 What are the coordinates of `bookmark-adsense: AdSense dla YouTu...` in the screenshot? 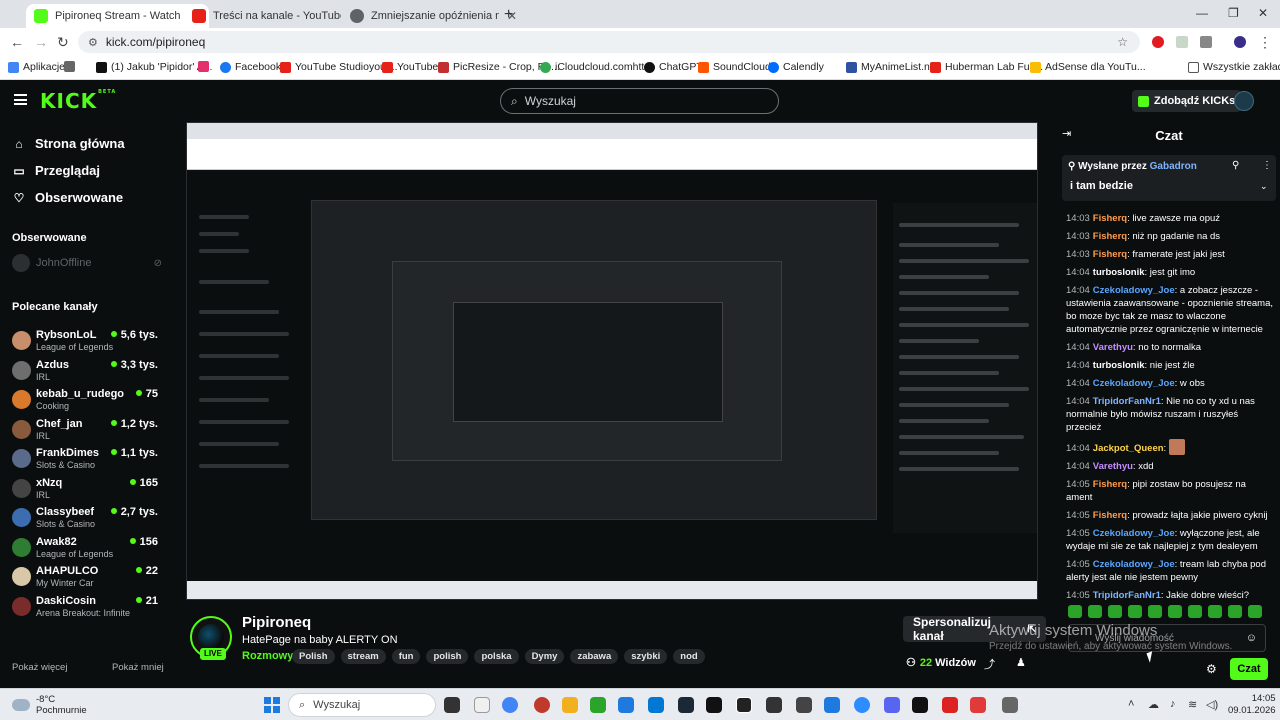 It's located at (1088, 67).